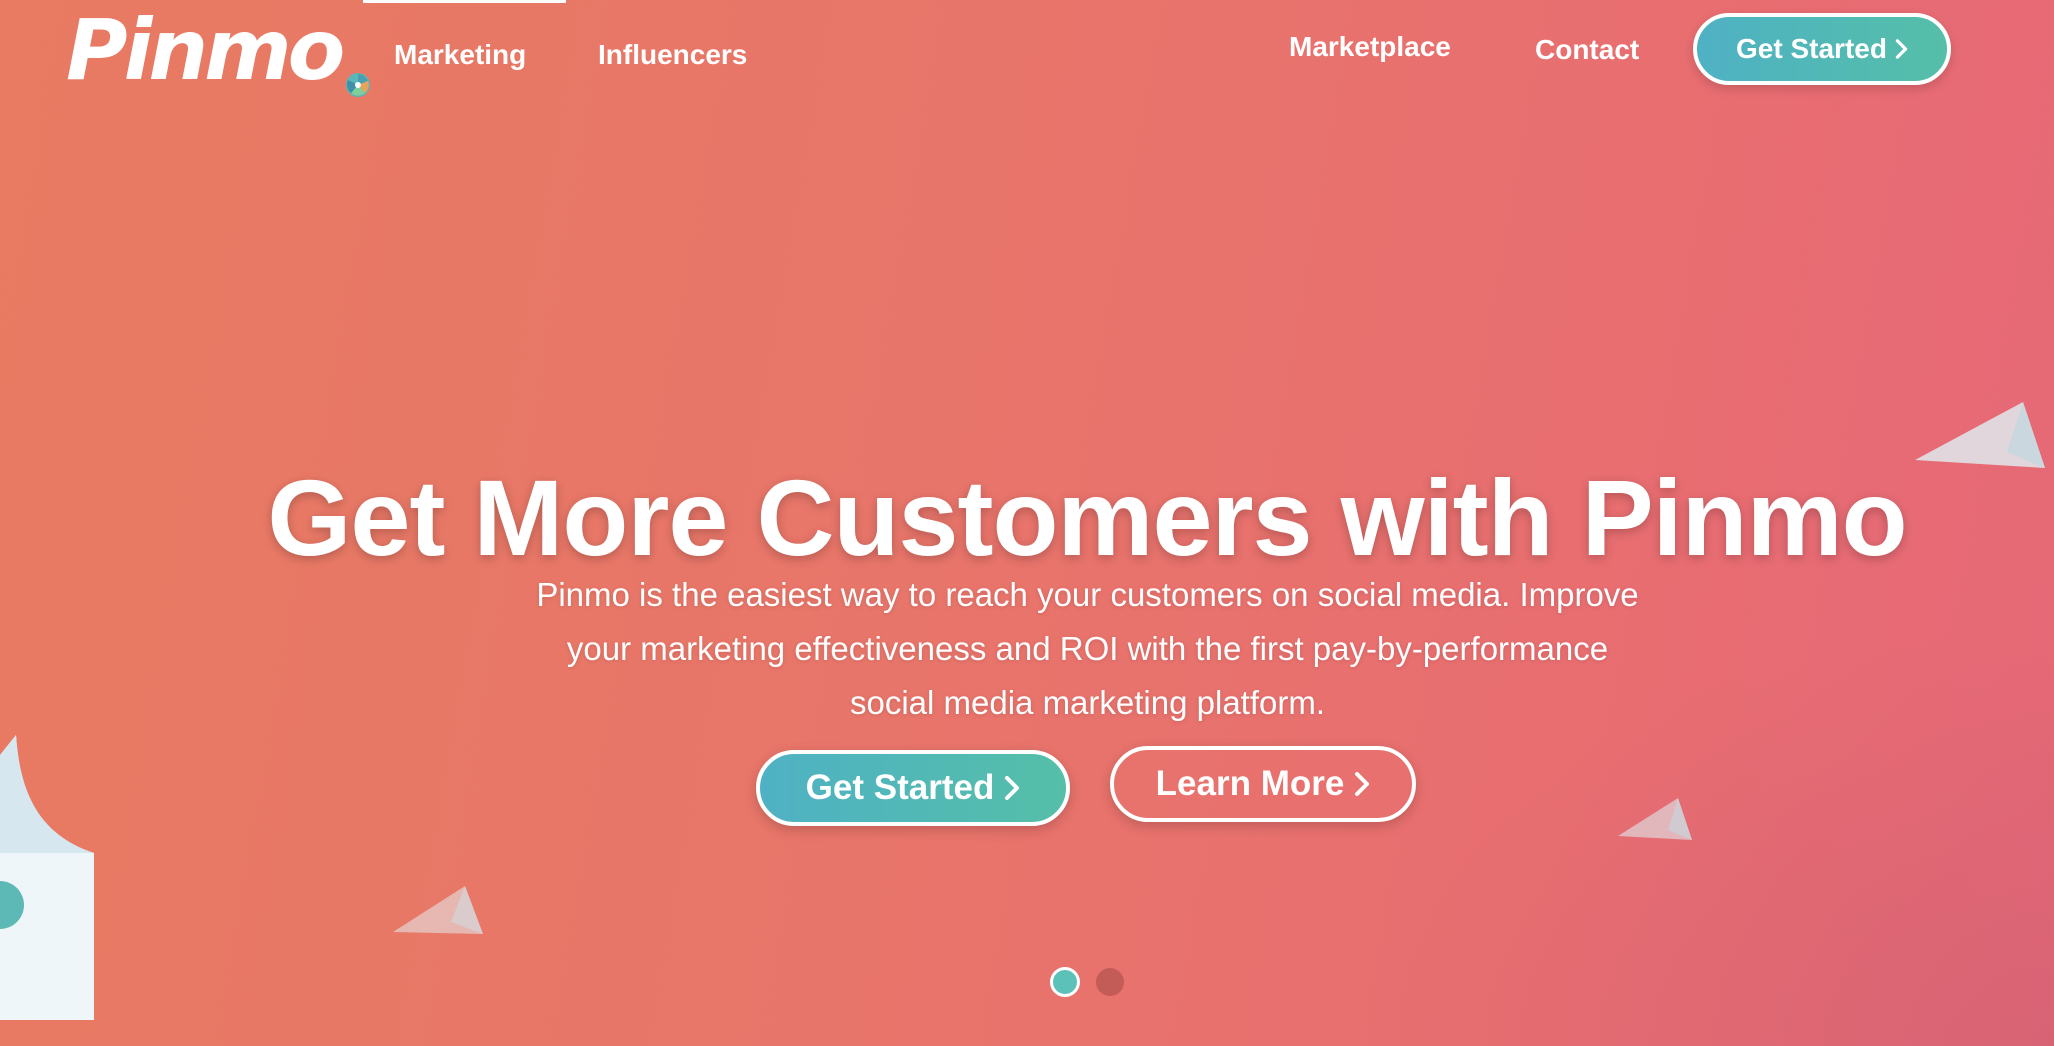 The height and width of the screenshot is (1046, 2054). I want to click on nav-get-started-label: Get Started, so click(1811, 48).